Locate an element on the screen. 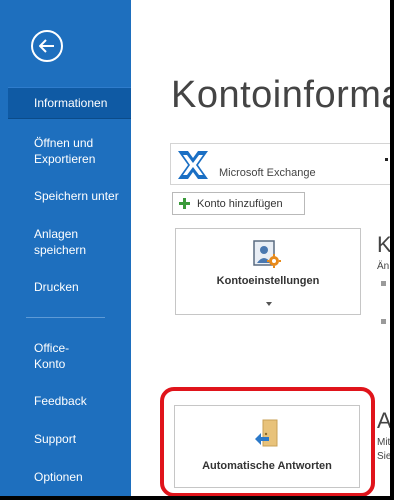  automatic-replies-label: Automatische Antworten is located at coordinates (267, 466).